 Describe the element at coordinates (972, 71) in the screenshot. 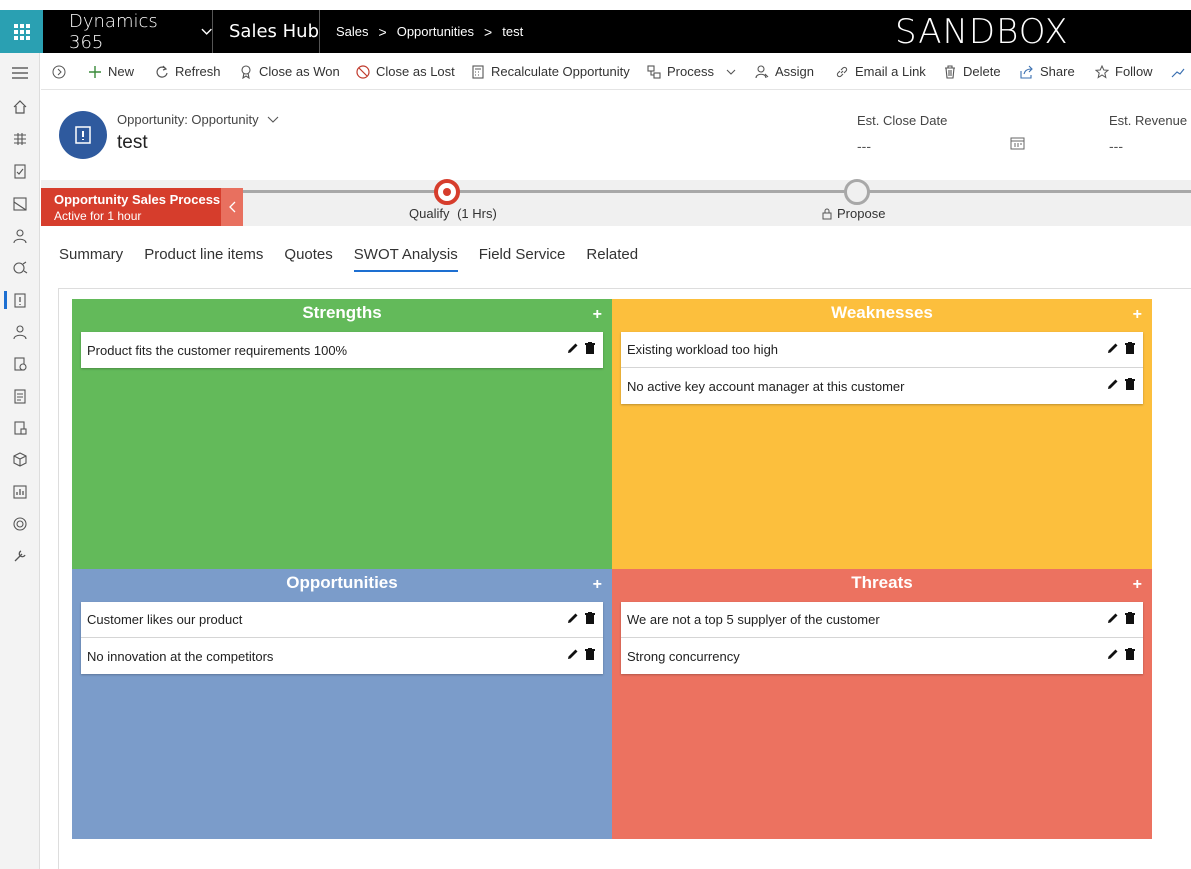

I see `delete-button: Delete` at that location.